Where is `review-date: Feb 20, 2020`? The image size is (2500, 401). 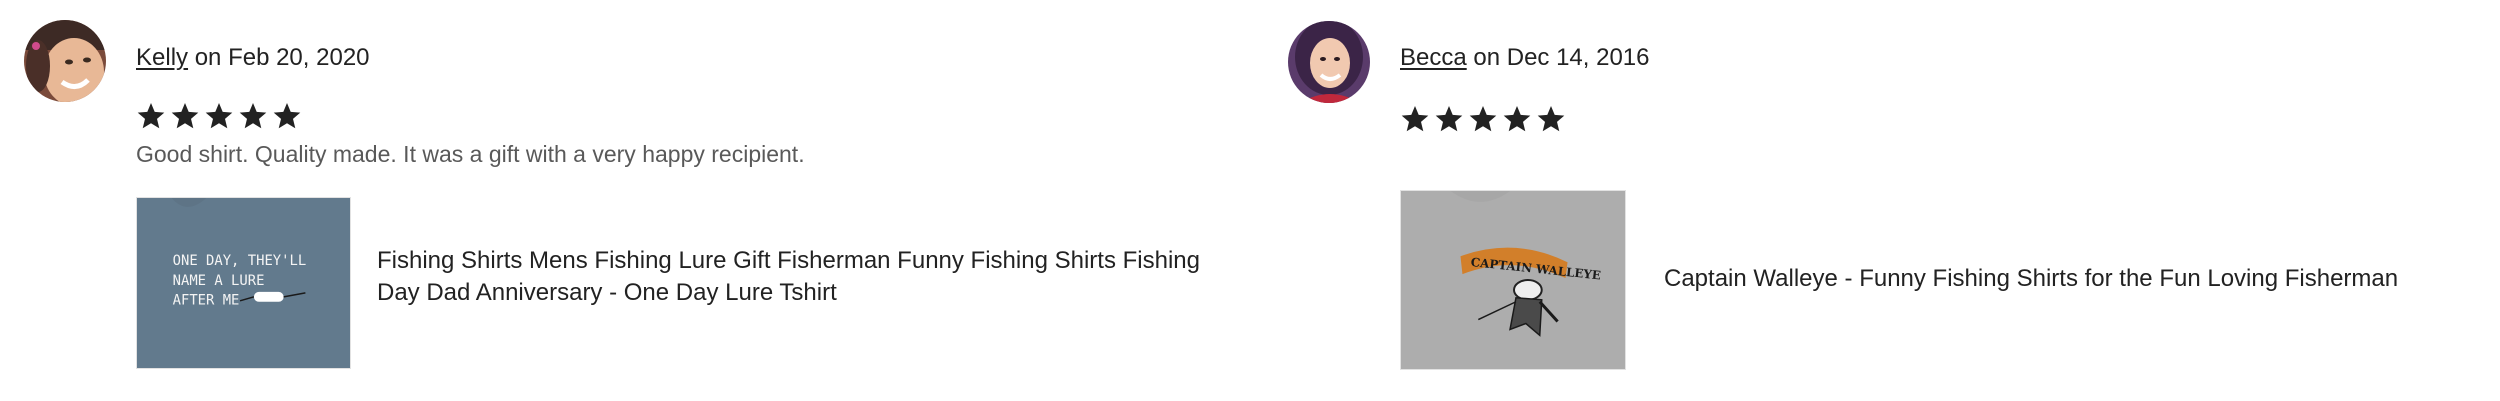 review-date: Feb 20, 2020 is located at coordinates (299, 57).